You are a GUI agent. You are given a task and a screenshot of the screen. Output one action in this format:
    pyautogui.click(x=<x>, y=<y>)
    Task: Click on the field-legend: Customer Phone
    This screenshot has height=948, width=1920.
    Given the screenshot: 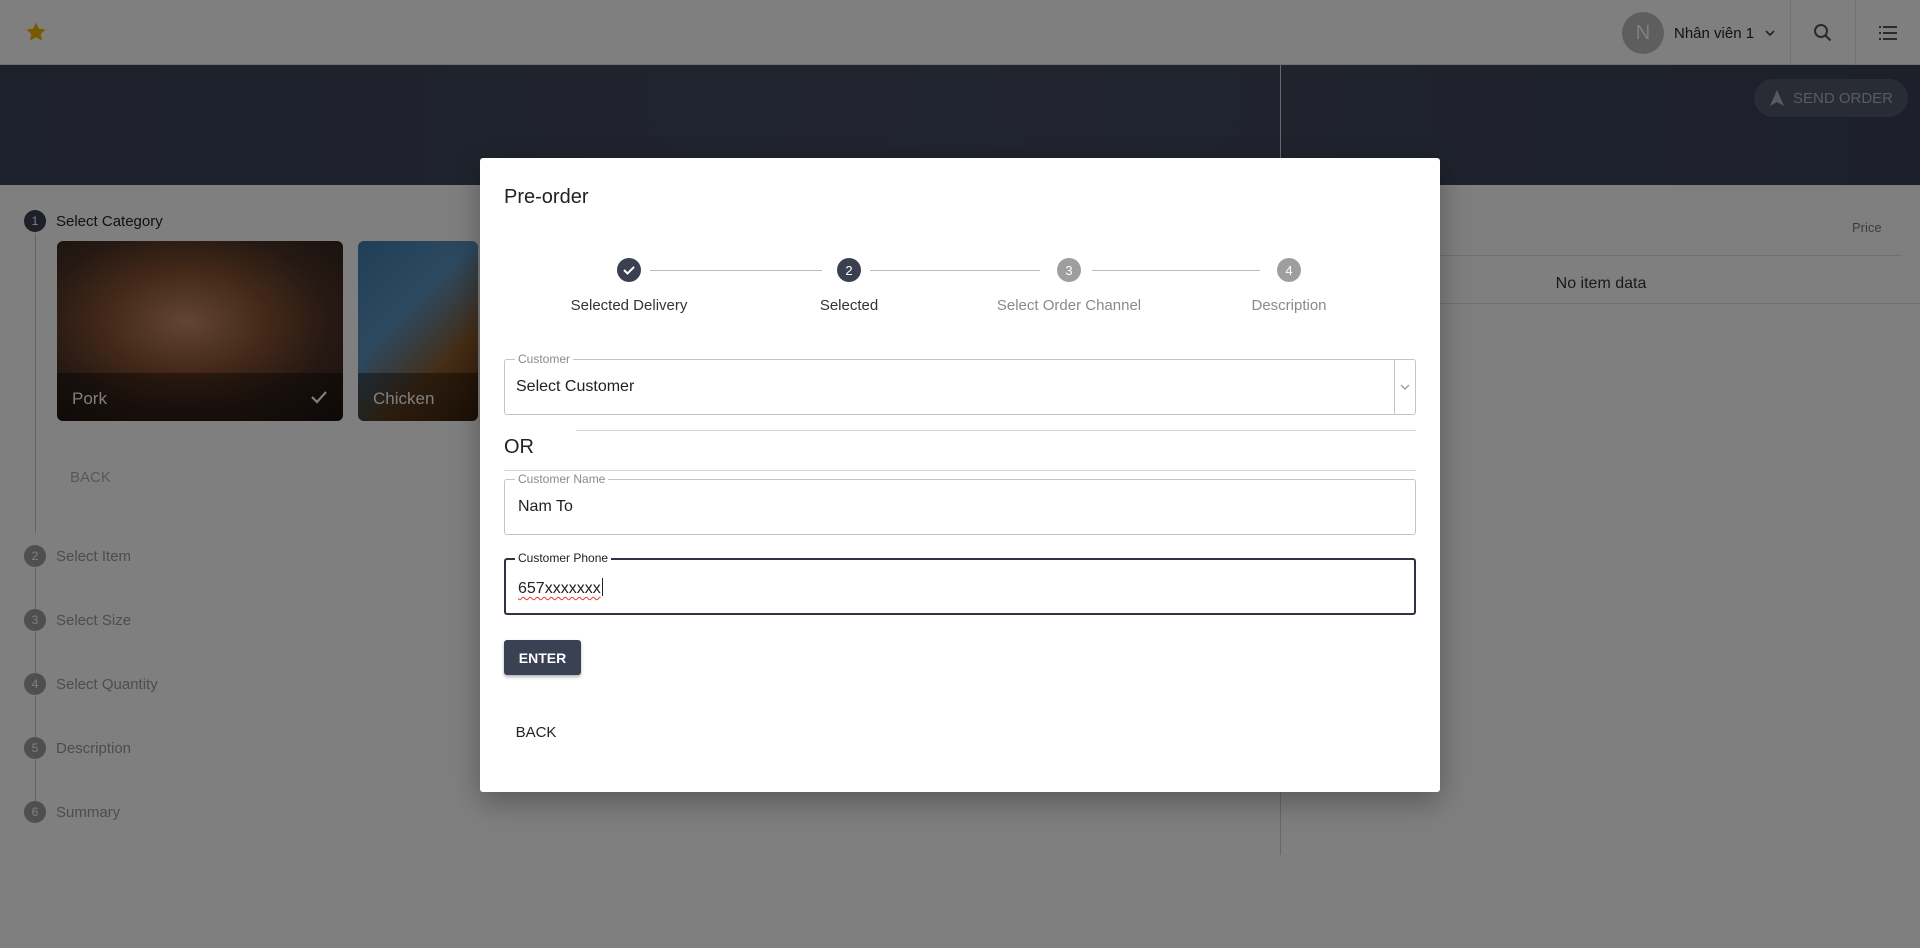 What is the action you would take?
    pyautogui.click(x=563, y=558)
    